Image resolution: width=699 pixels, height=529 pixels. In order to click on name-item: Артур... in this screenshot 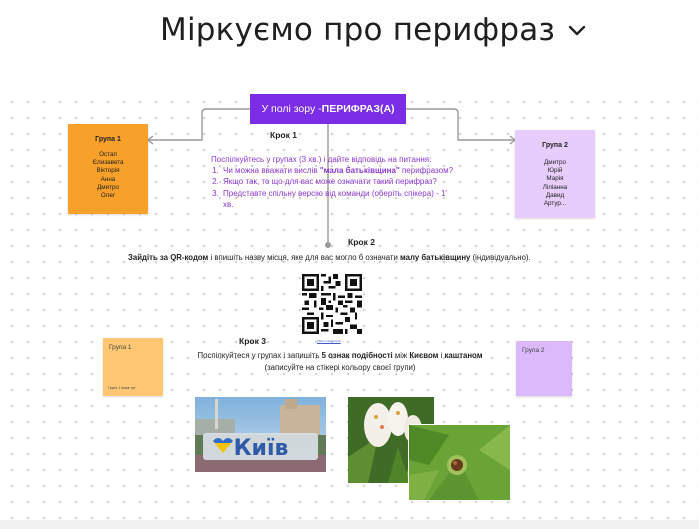, I will do `click(555, 204)`.